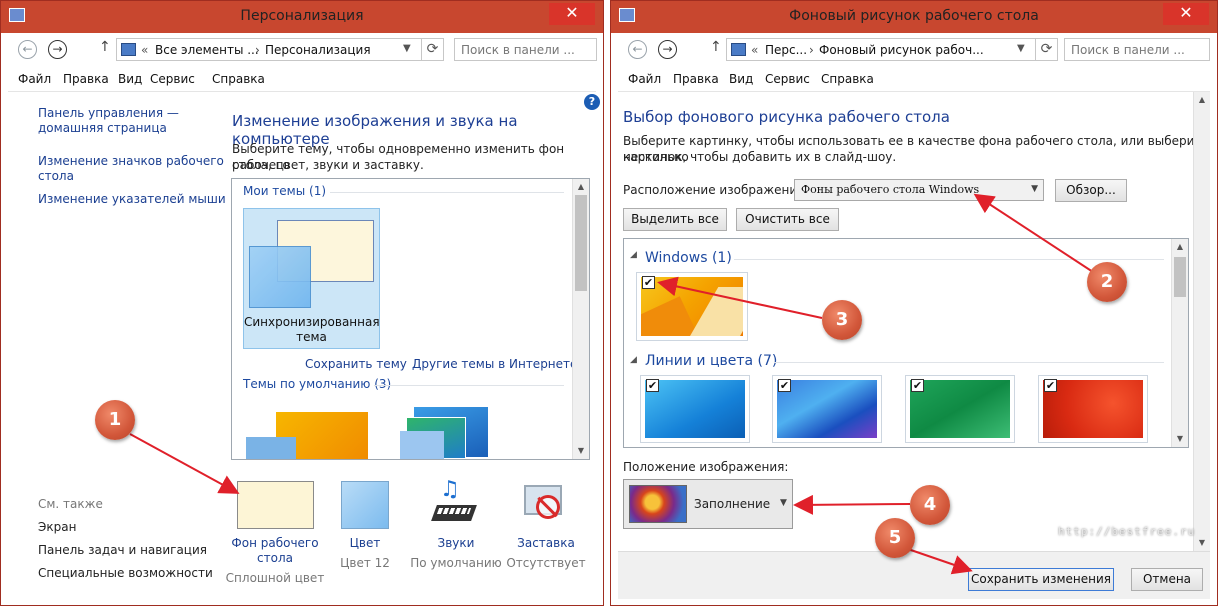  What do you see at coordinates (57, 527) in the screenshot?
I see `see-also-display: Экран` at bounding box center [57, 527].